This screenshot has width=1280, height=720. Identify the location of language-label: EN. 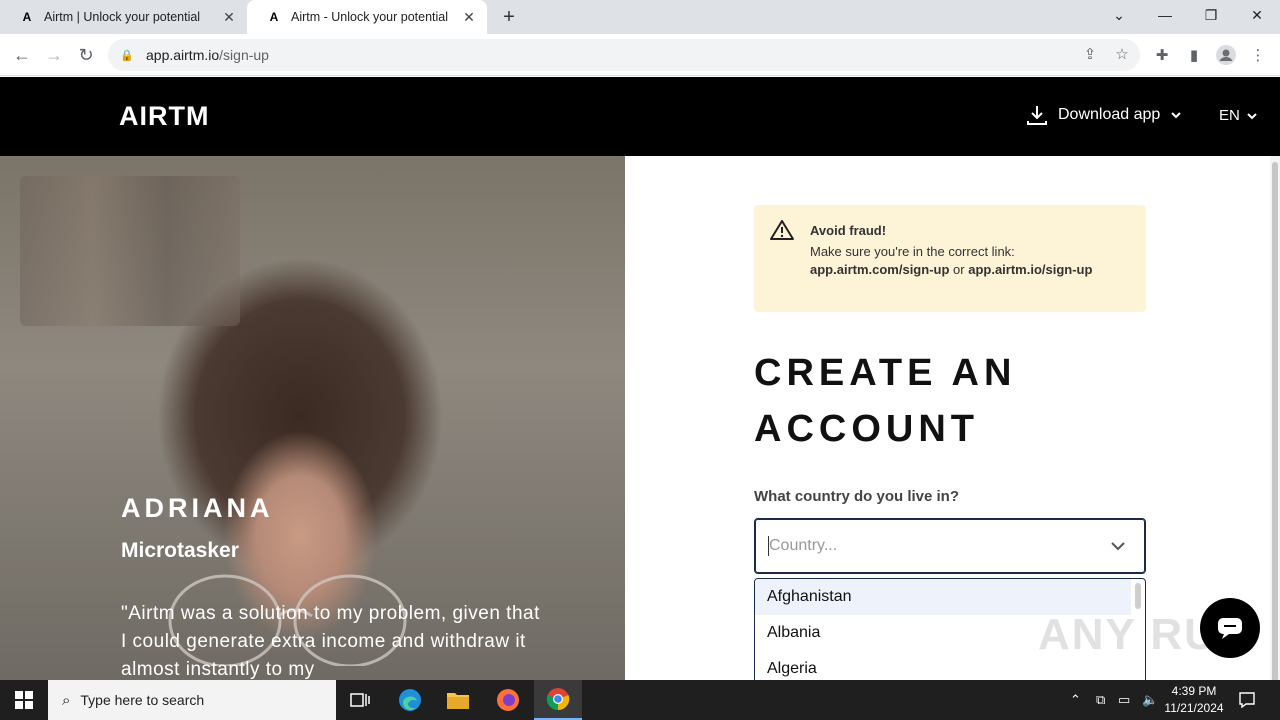
(1229, 115).